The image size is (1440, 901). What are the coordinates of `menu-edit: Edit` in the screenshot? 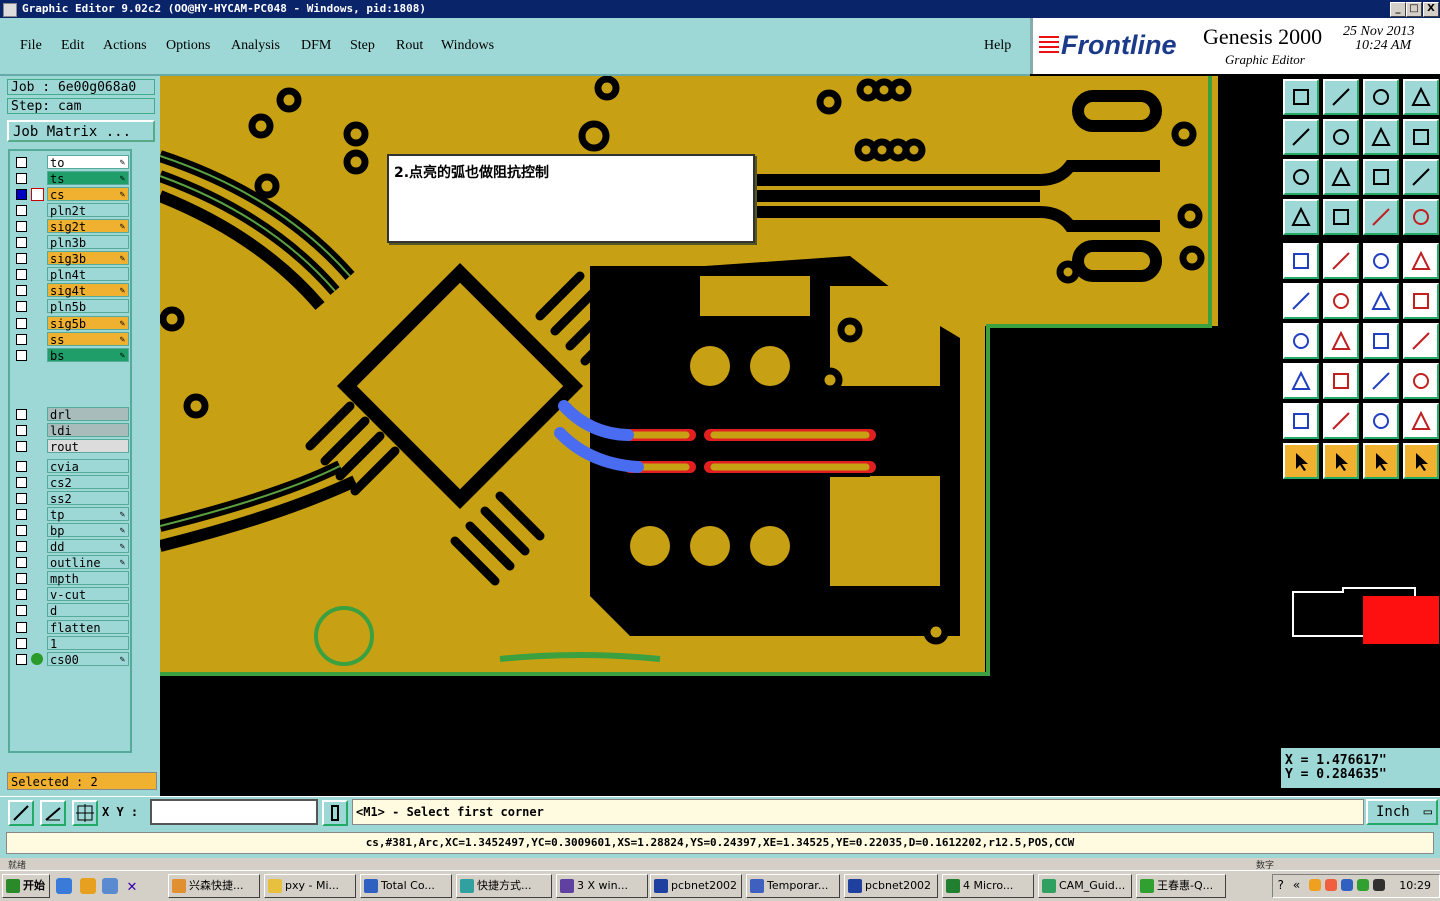 It's located at (72, 46).